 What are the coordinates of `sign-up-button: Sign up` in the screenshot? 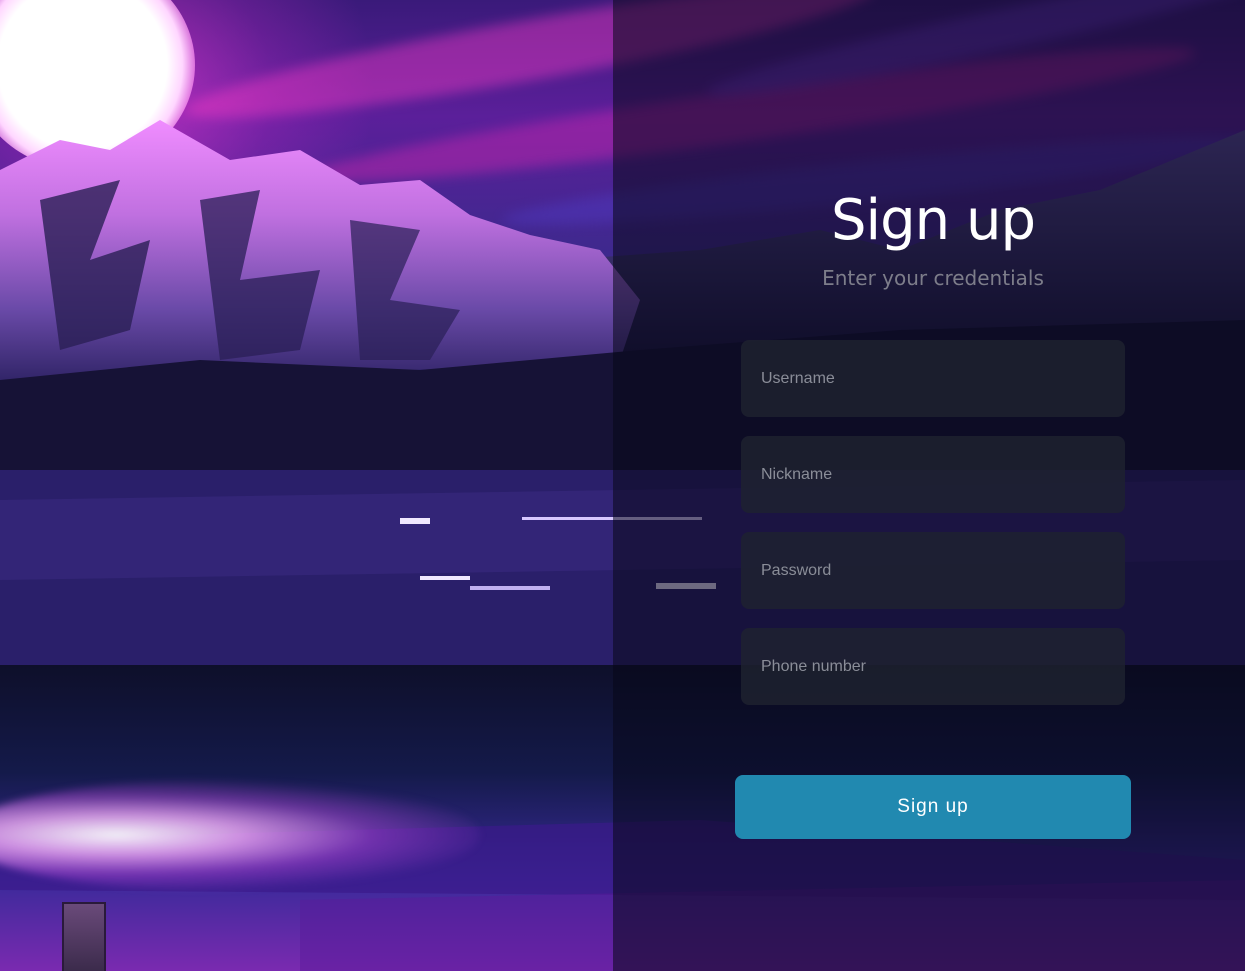 It's located at (933, 807).